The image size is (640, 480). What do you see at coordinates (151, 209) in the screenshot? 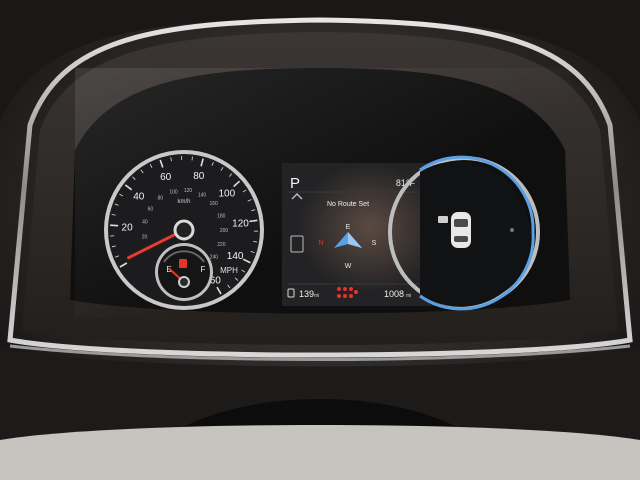
I see `kmh-tick-label: 60` at bounding box center [151, 209].